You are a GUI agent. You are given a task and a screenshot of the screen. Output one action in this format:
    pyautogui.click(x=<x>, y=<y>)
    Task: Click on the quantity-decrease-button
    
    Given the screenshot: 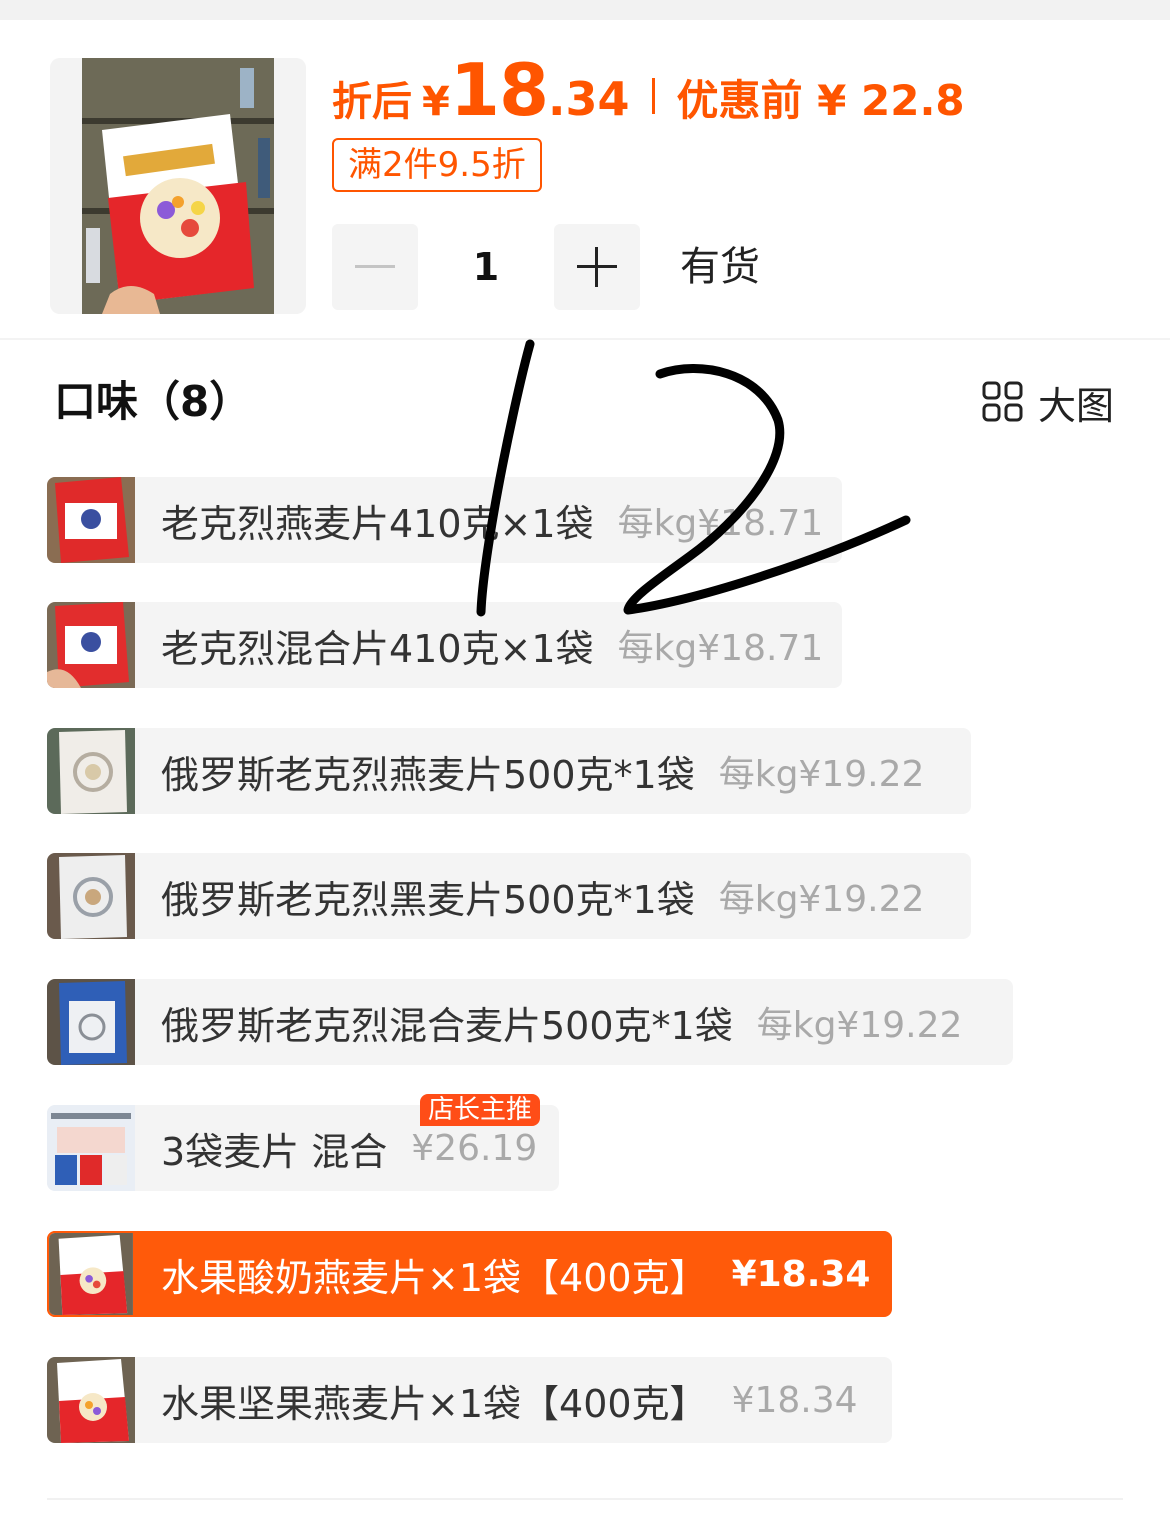 What is the action you would take?
    pyautogui.click(x=375, y=267)
    